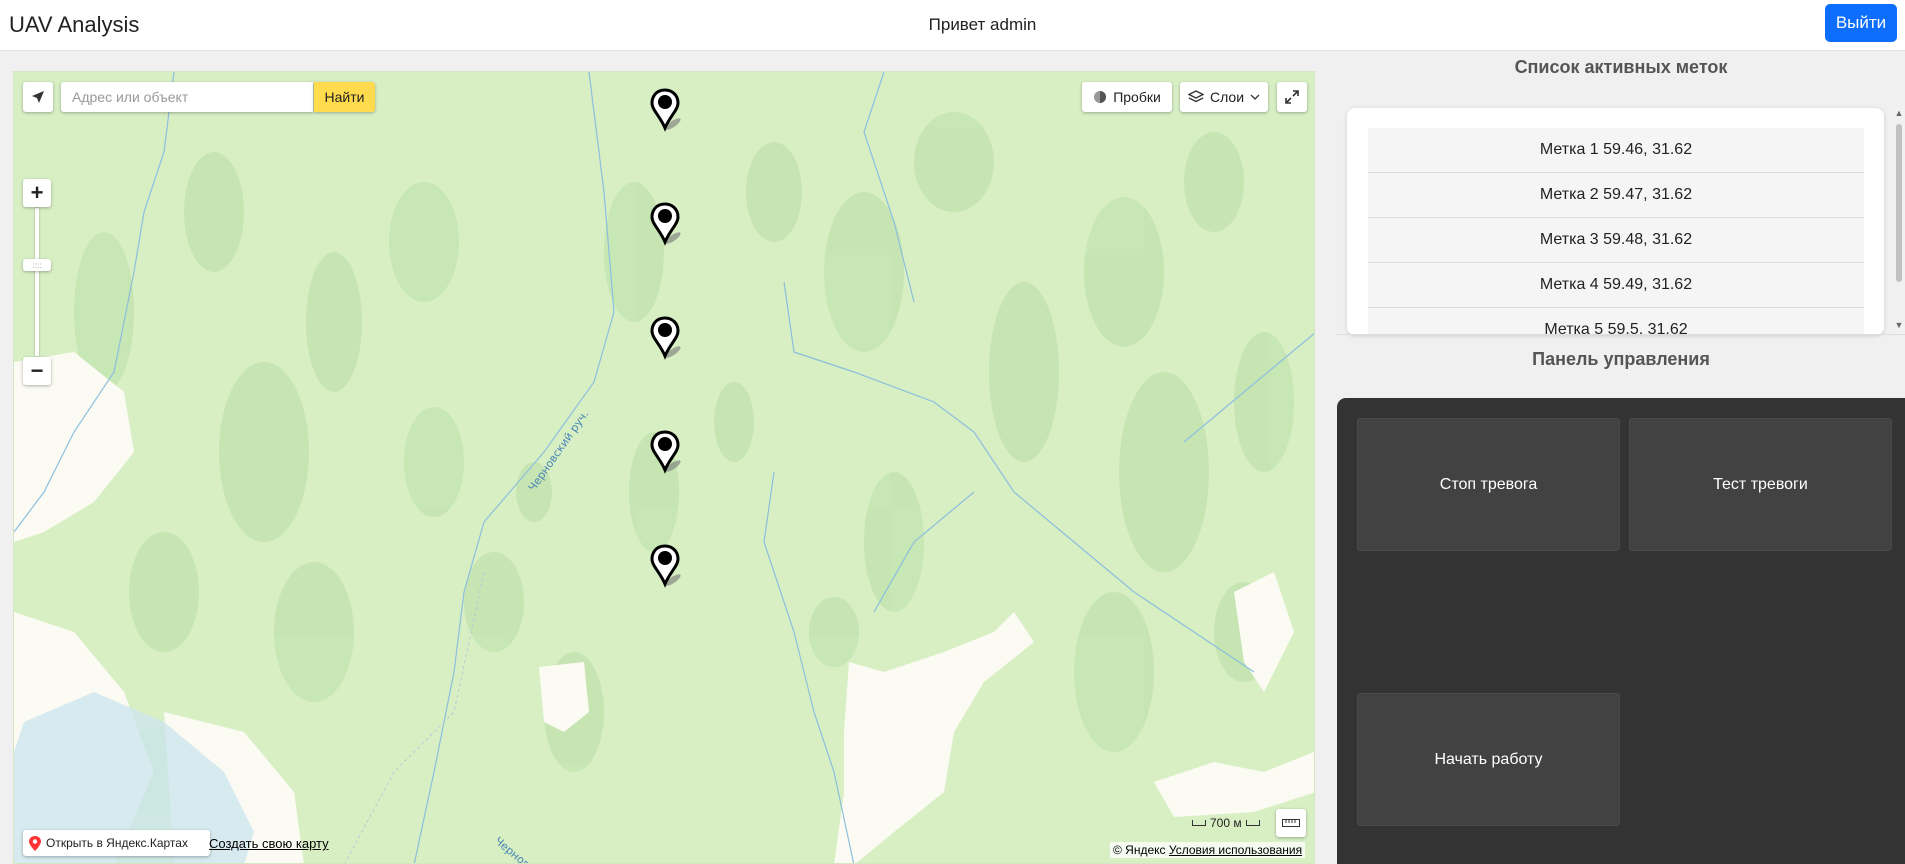 The height and width of the screenshot is (864, 1905). I want to click on traffic-label: Пробки, so click(1137, 97).